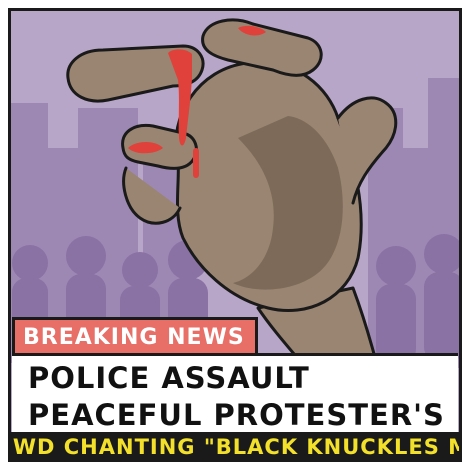  Describe the element at coordinates (134, 337) in the screenshot. I see `breaking-news-label: BREAKING NEWS` at that location.